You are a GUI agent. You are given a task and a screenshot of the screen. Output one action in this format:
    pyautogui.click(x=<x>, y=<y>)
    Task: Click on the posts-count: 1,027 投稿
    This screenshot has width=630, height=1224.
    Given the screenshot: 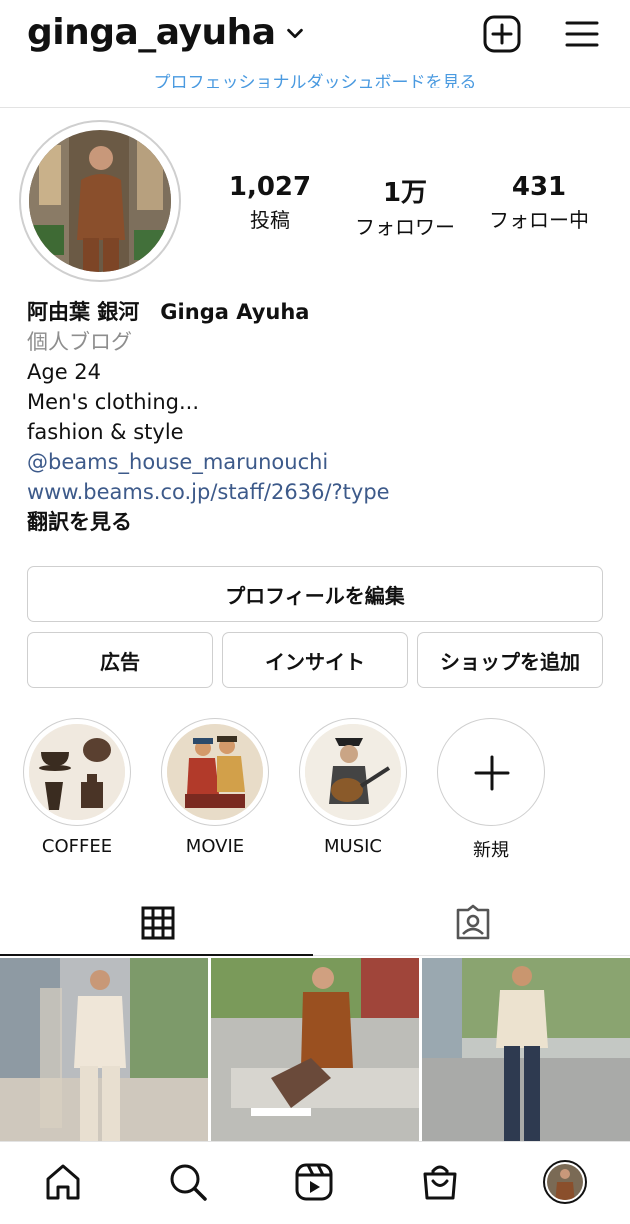 What is the action you would take?
    pyautogui.click(x=270, y=202)
    